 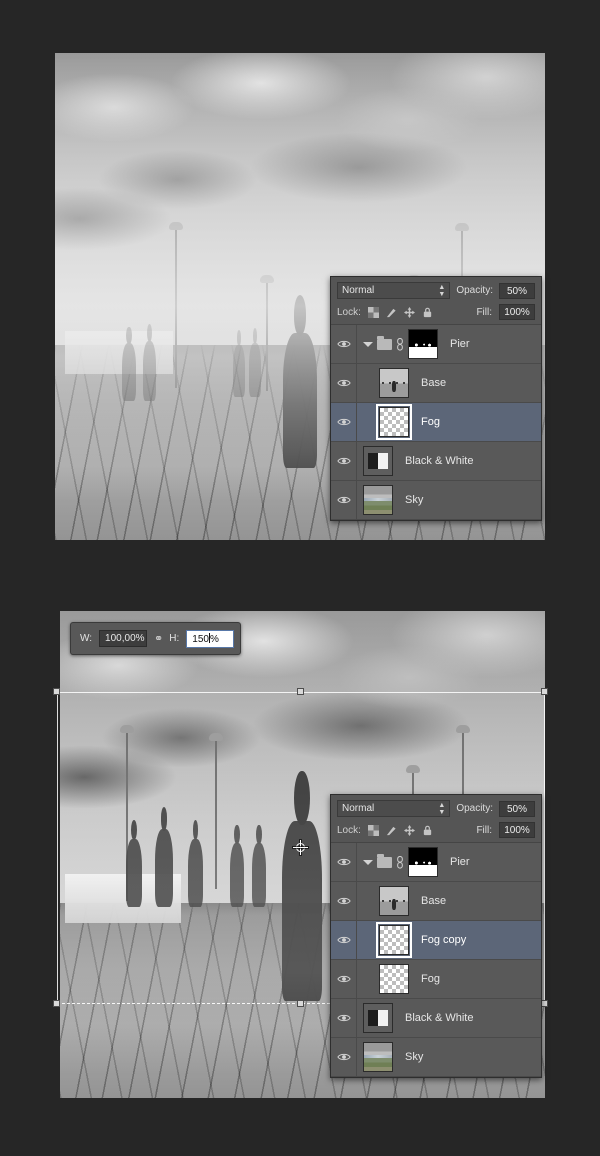 What do you see at coordinates (460, 862) in the screenshot?
I see `layer-name: Pier` at bounding box center [460, 862].